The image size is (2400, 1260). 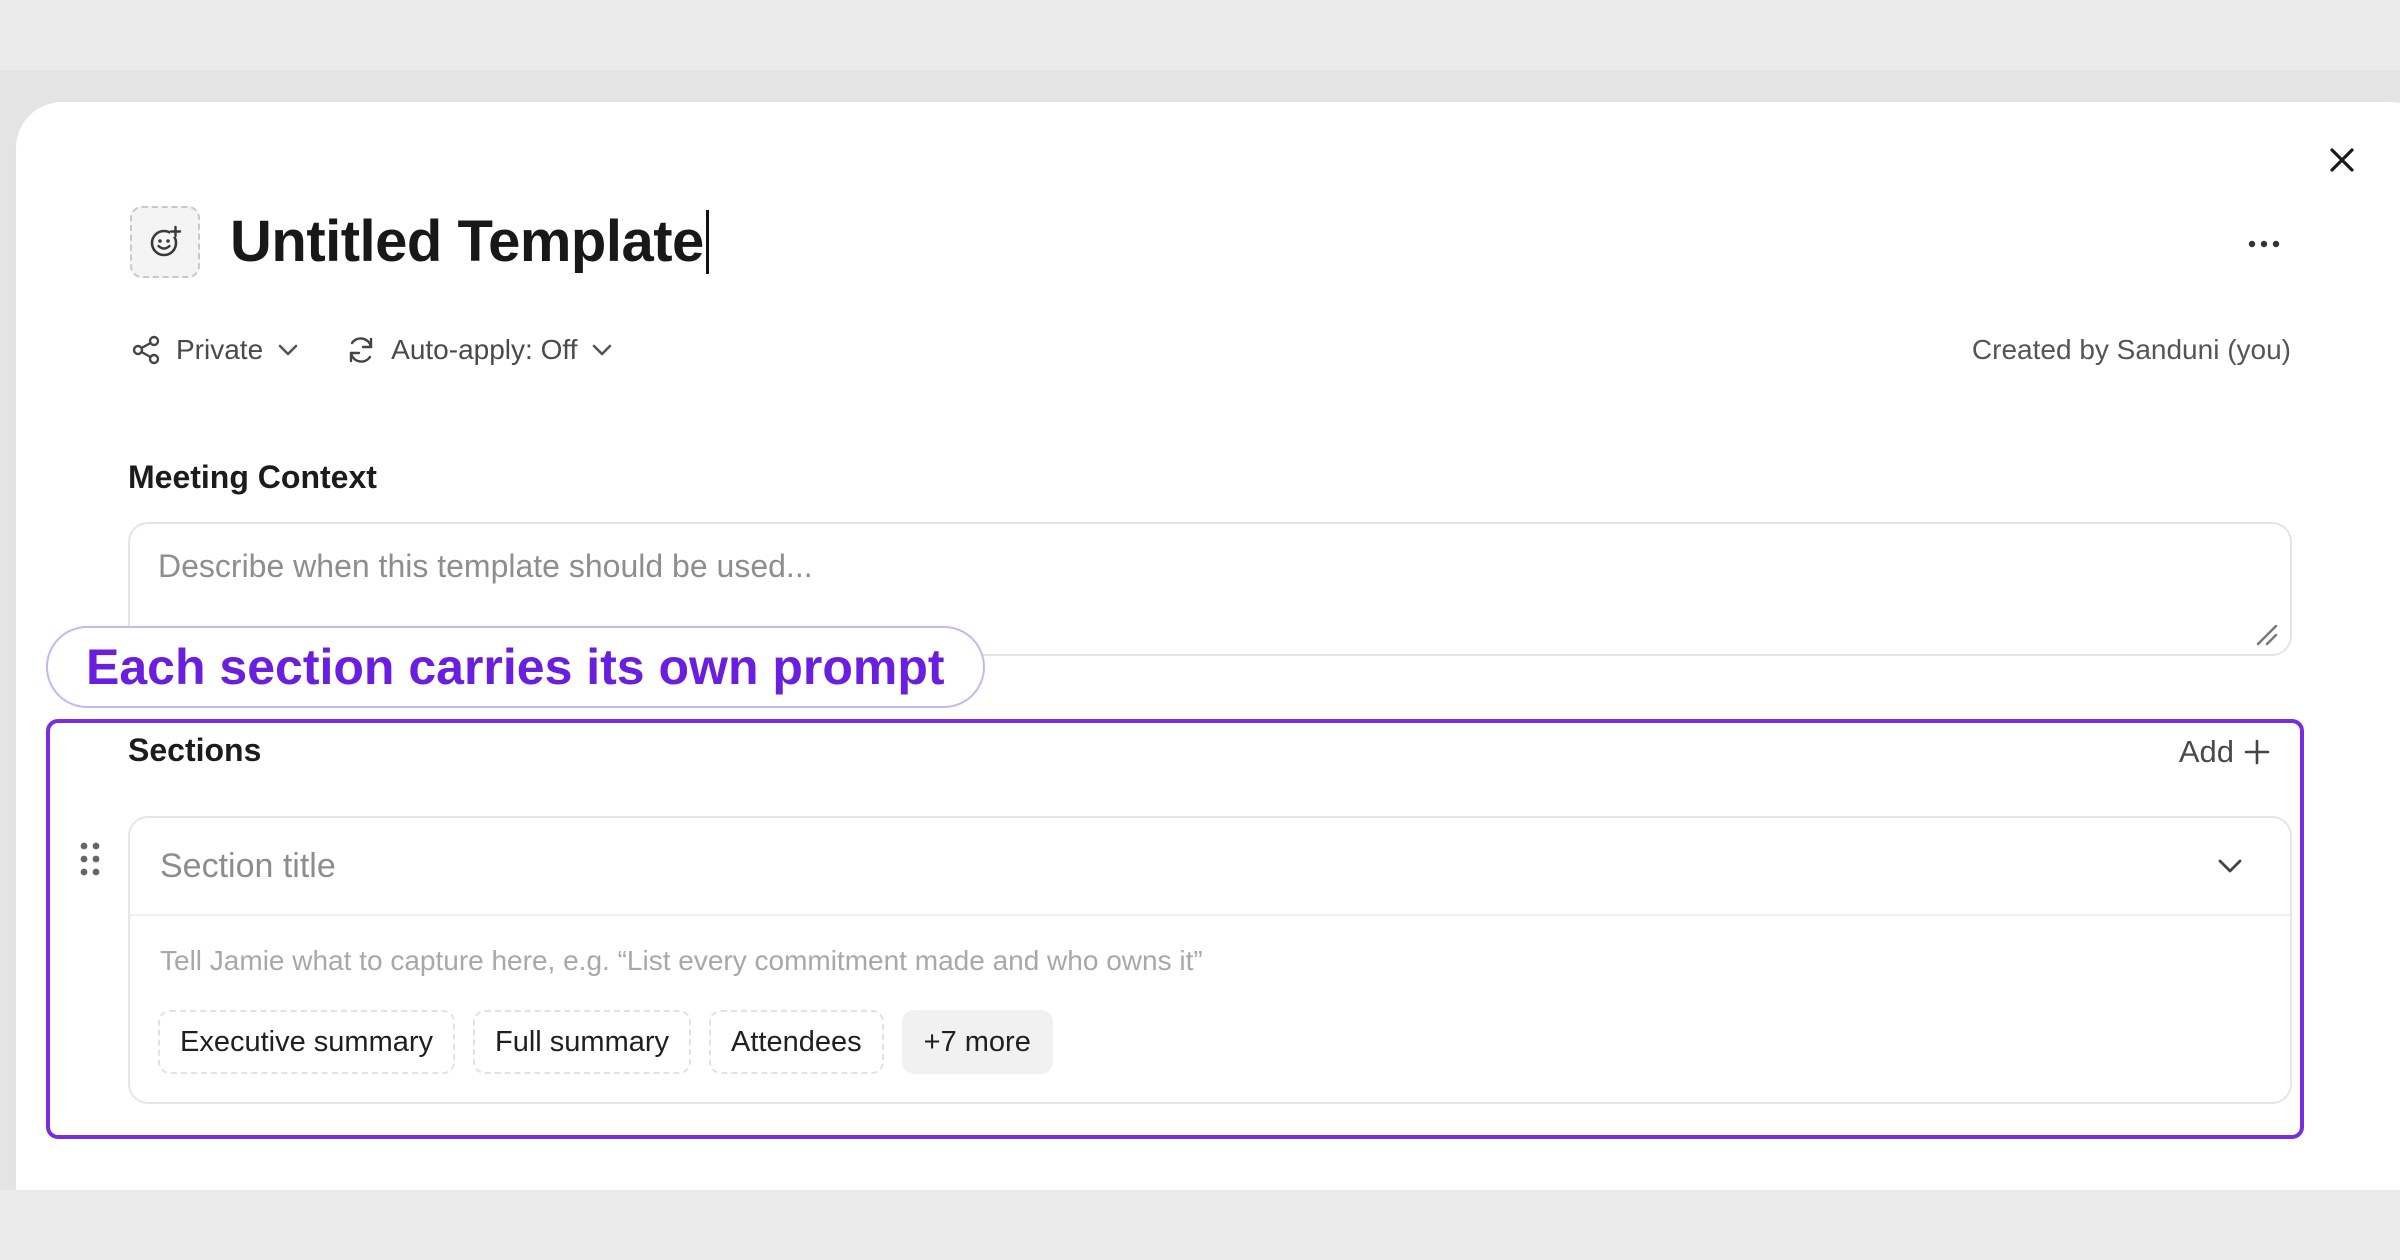 I want to click on close-icon, so click(x=2342, y=160).